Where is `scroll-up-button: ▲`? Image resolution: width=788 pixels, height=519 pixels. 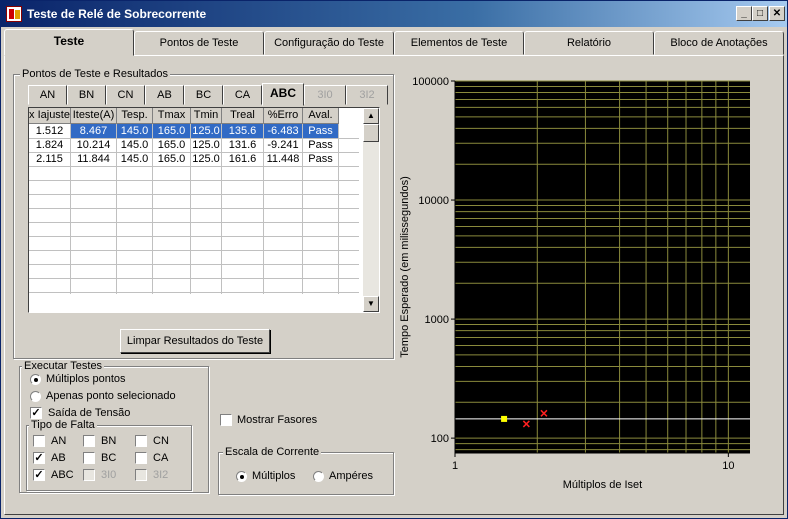 scroll-up-button: ▲ is located at coordinates (371, 116).